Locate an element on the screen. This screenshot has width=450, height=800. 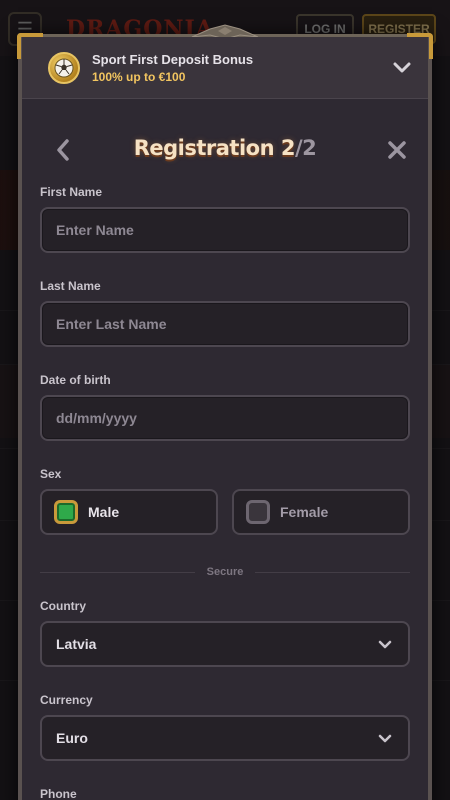
bonus-subtitle: 100% up to €100 is located at coordinates (139, 76).